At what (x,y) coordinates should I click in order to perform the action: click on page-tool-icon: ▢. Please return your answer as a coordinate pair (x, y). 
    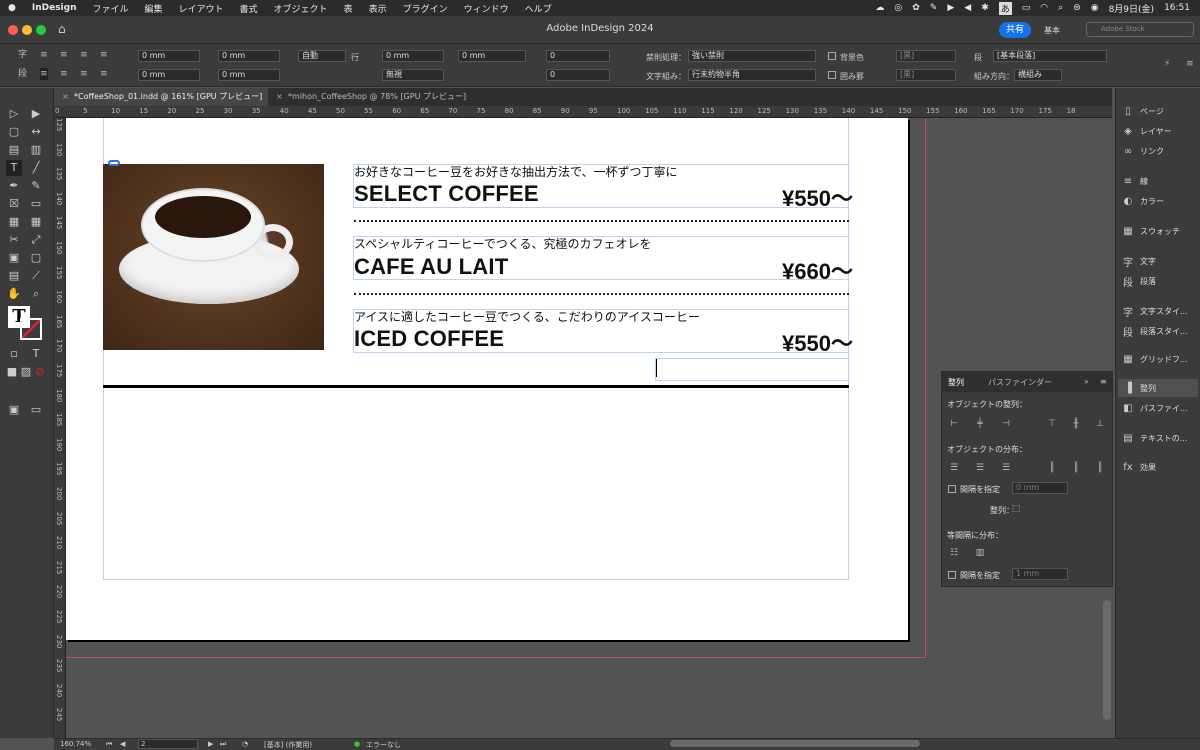
    Looking at the image, I should click on (14, 132).